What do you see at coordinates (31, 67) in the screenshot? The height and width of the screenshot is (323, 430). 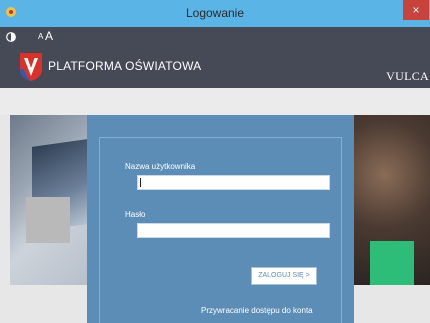 I see `shield-logo-icon` at bounding box center [31, 67].